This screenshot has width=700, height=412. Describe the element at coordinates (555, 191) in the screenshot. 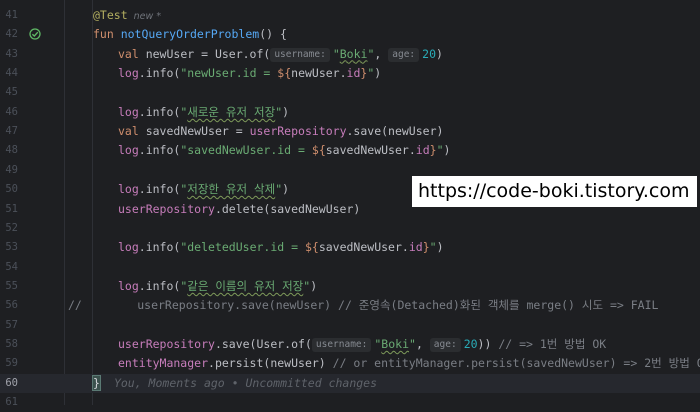

I see `watermark-url: https://code-boki.tistory.com` at that location.